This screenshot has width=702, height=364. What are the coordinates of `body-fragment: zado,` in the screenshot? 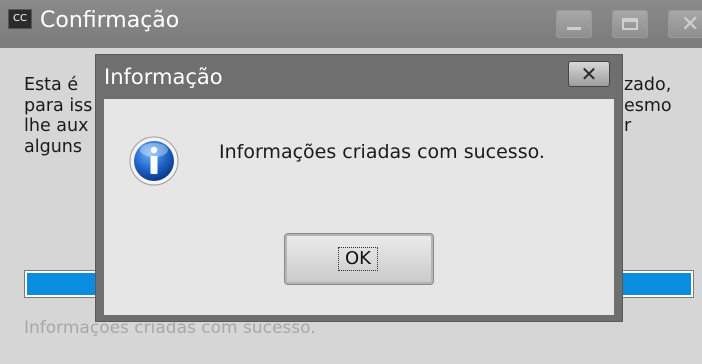 It's located at (648, 85).